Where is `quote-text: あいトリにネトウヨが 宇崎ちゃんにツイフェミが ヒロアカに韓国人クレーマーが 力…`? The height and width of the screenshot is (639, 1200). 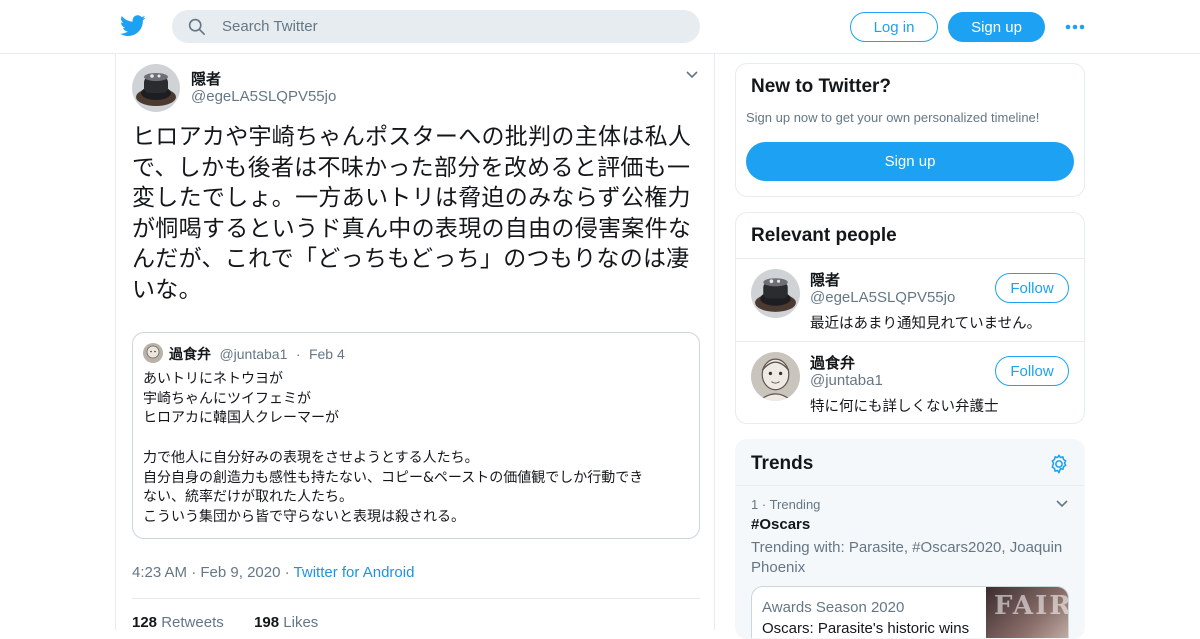
quote-text: あいトリにネトウヨが 宇崎ちゃんにツイフェミが ヒロアカに韓国人クレーマーが 力… is located at coordinates (417, 449).